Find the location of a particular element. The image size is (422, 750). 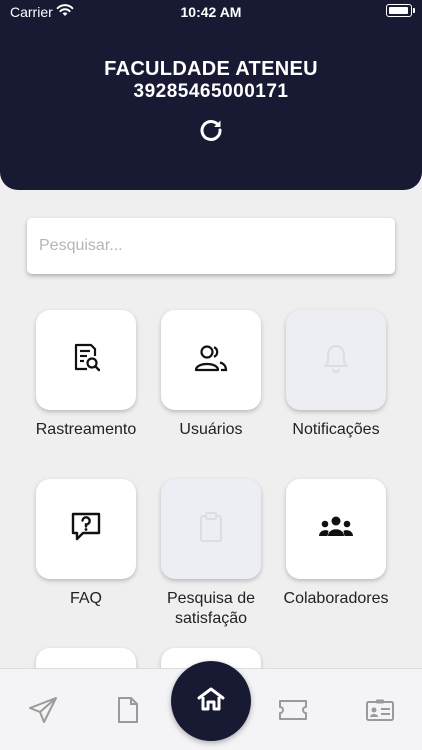

nav-send-button is located at coordinates (43, 712).